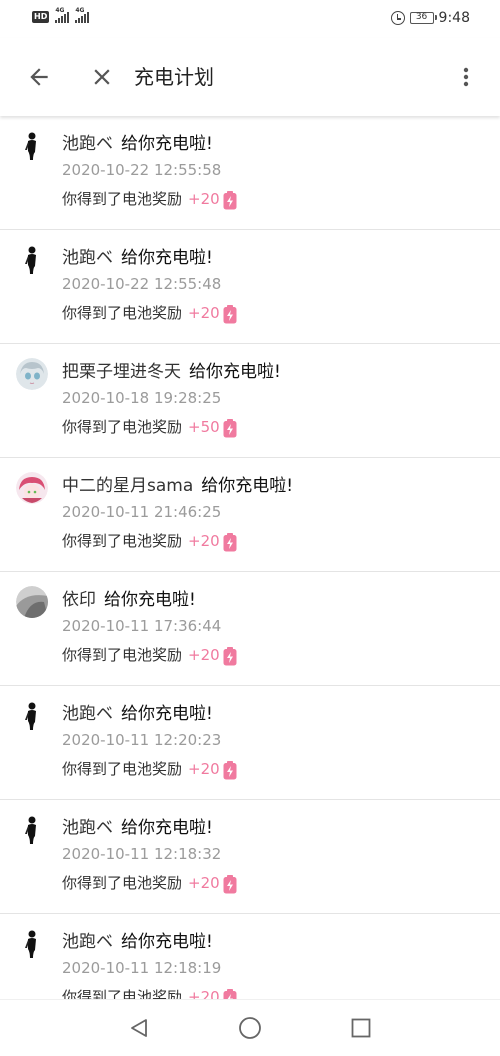 The image size is (500, 1056). What do you see at coordinates (250, 857) in the screenshot?
I see `list-item: 池跑ベ 给你充电啦! 2020-10-11 12:18:32 你得到了电池奖励 +20` at bounding box center [250, 857].